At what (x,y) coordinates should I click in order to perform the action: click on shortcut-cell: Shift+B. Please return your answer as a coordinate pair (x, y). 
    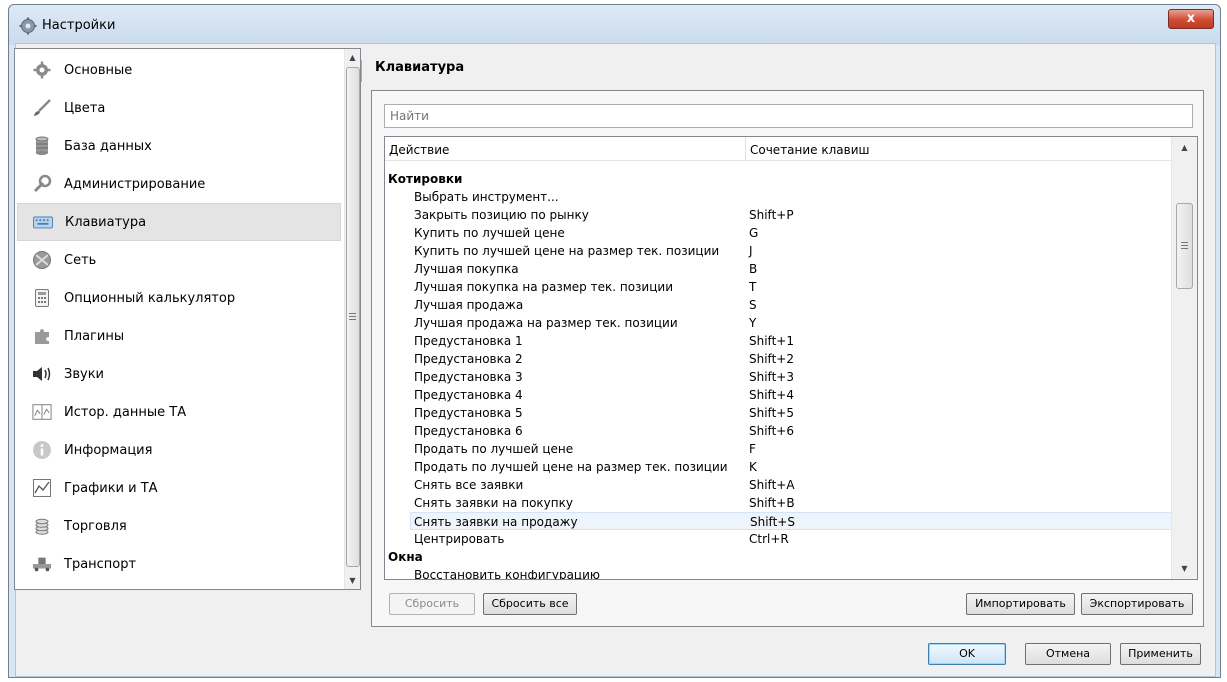
    Looking at the image, I should click on (772, 503).